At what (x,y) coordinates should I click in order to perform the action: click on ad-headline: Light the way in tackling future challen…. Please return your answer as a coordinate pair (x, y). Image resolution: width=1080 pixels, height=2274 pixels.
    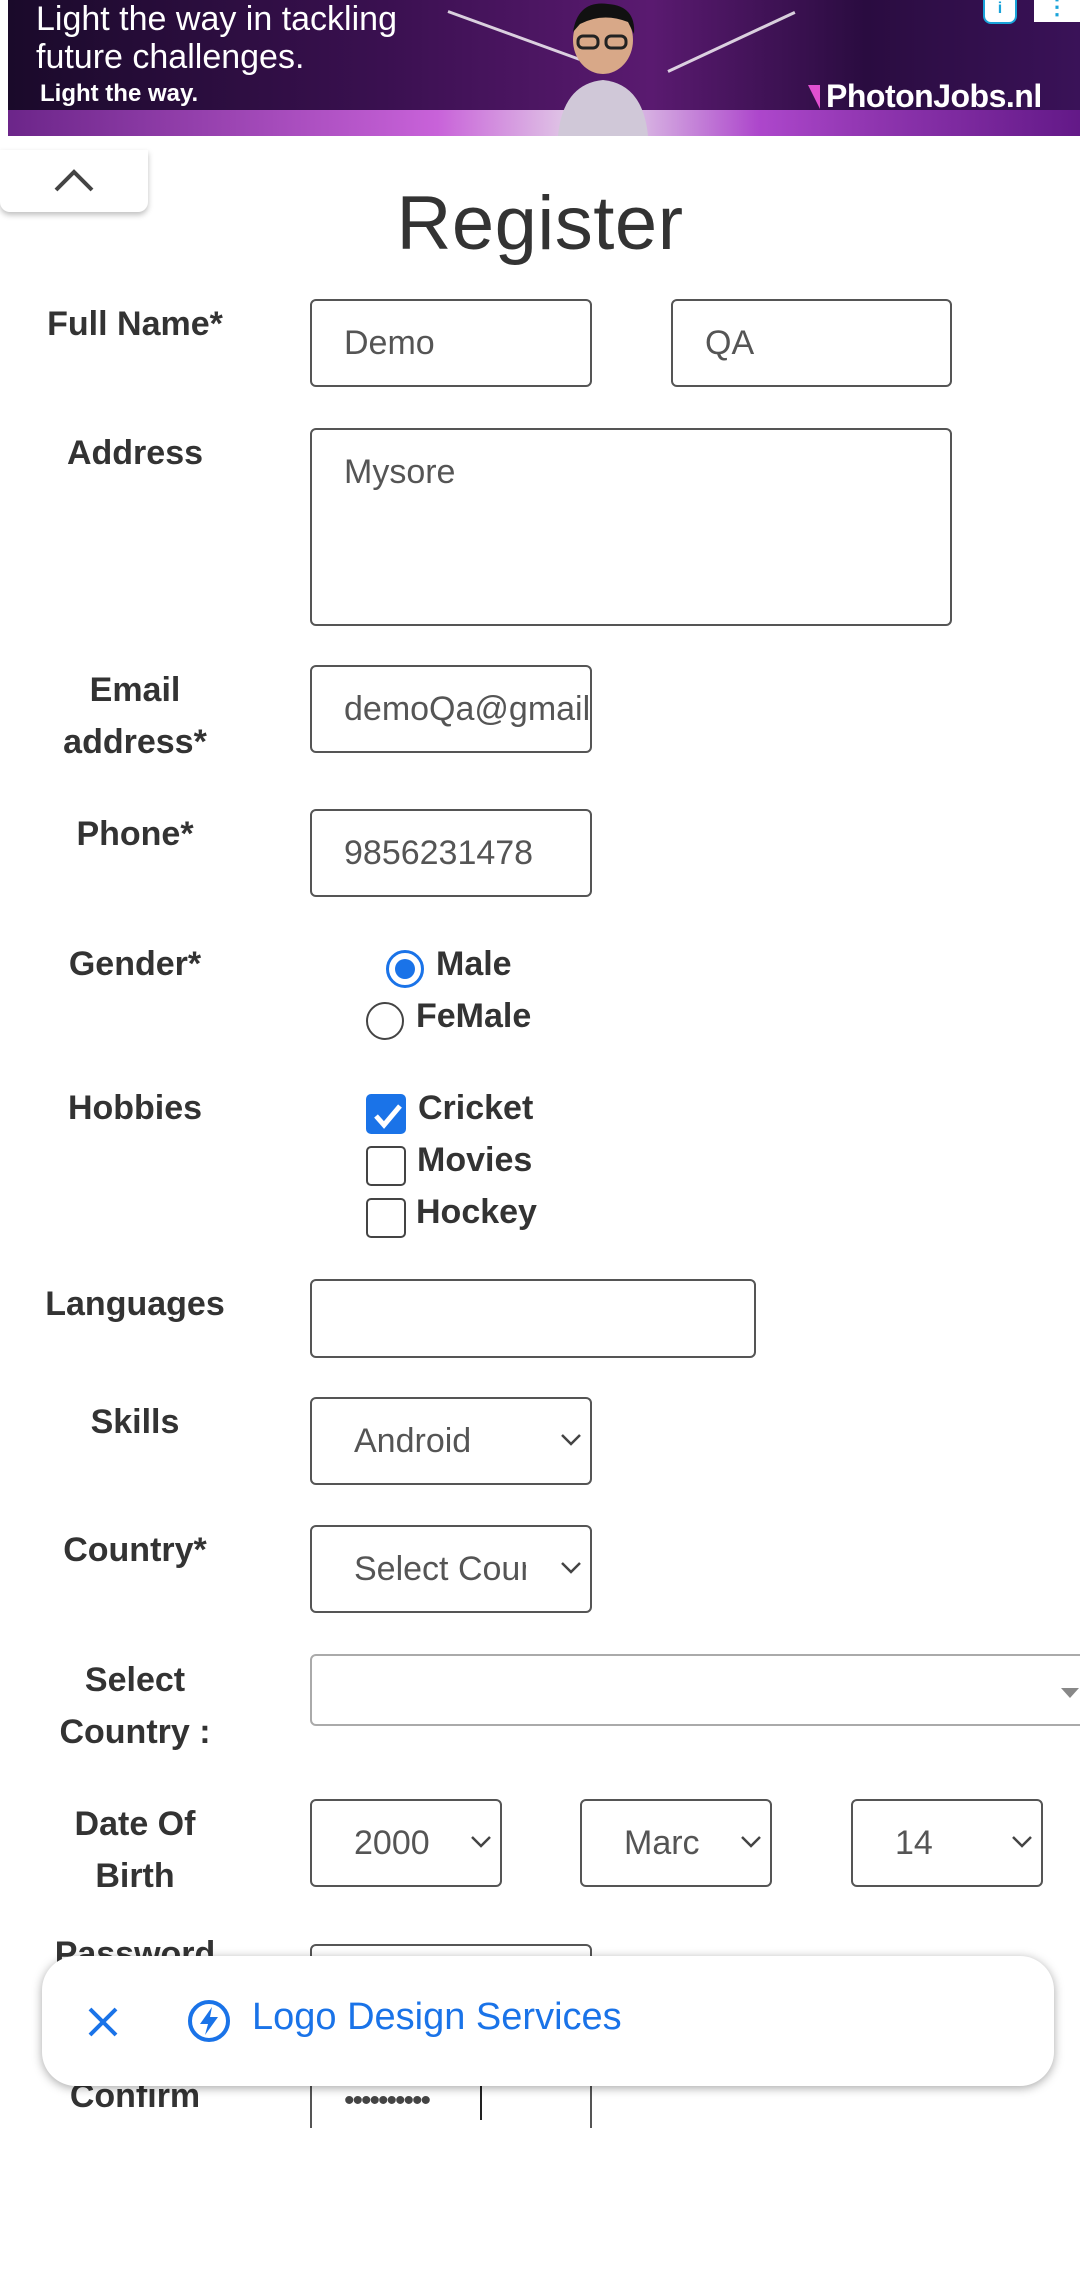
    Looking at the image, I should click on (216, 38).